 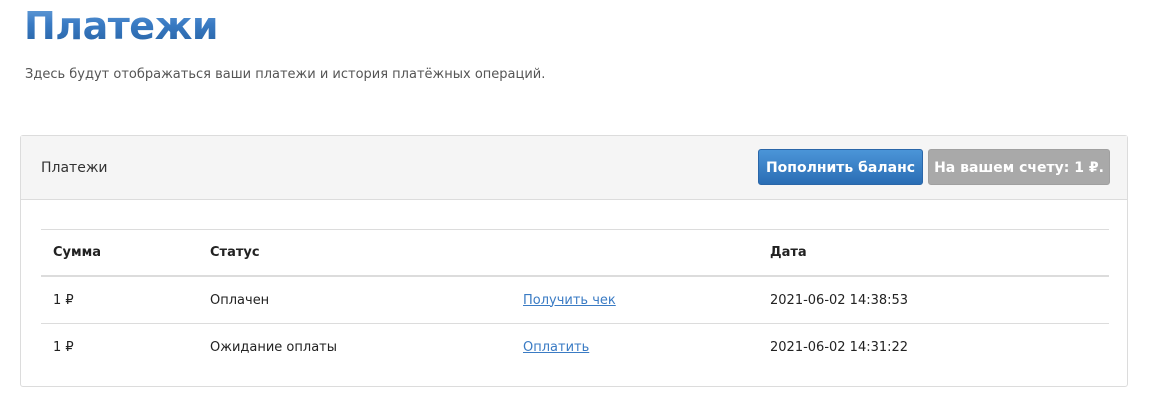 I want to click on cell-action: Получить чек, so click(x=634, y=300).